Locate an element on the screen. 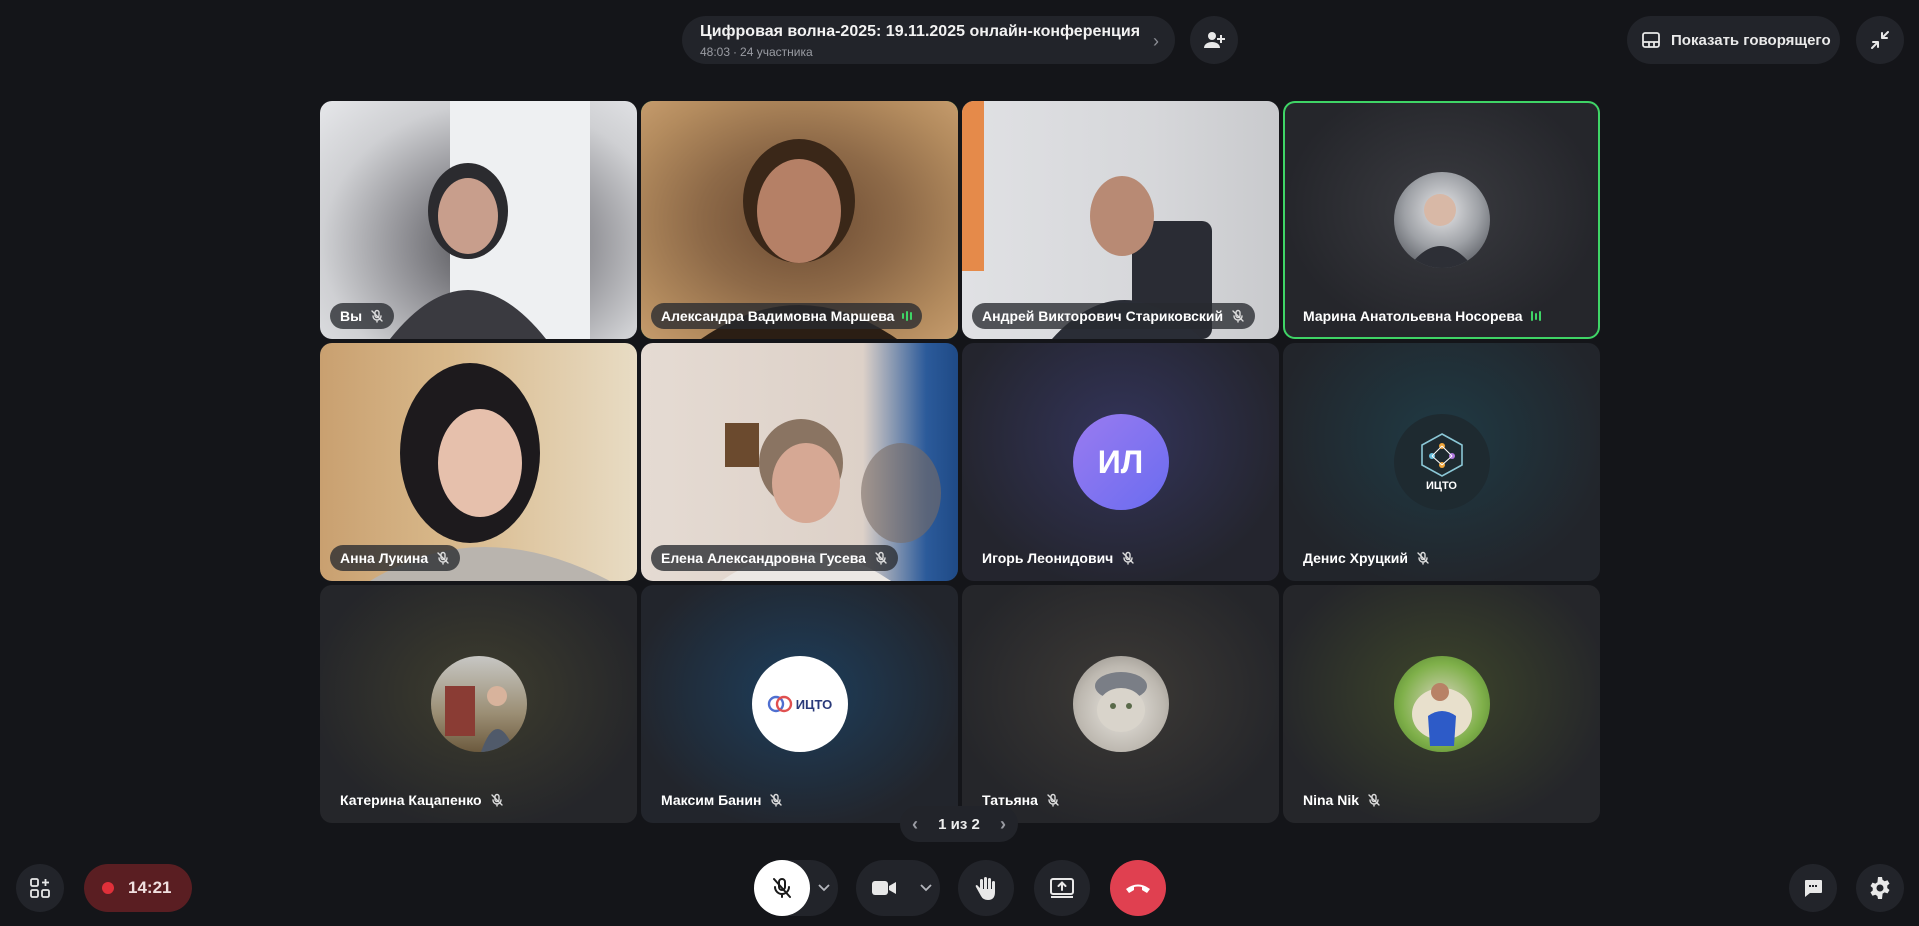 The image size is (1919, 926). participant-name: Александра Вадимовна Маршева is located at coordinates (778, 316).